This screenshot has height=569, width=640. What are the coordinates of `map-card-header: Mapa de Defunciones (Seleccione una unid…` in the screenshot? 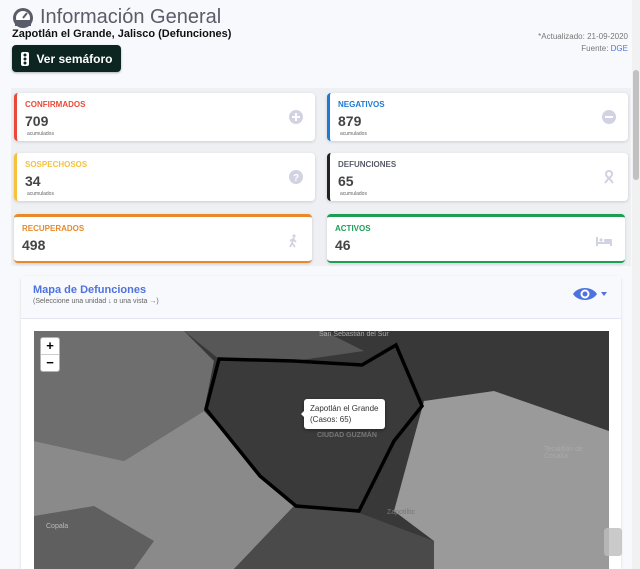 It's located at (321, 297).